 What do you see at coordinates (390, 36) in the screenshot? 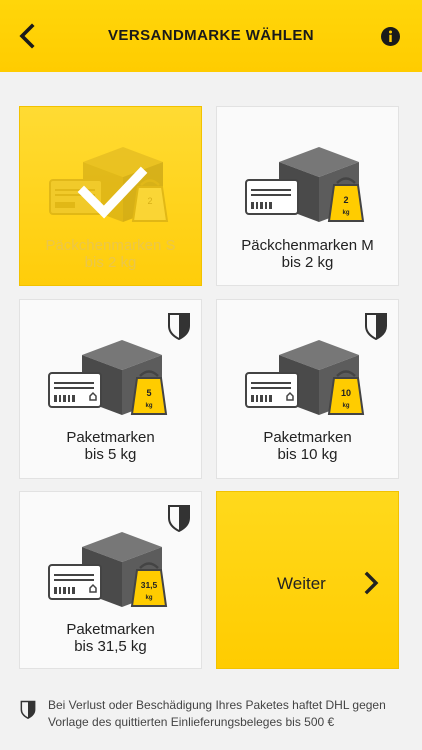
I see `info-icon` at bounding box center [390, 36].